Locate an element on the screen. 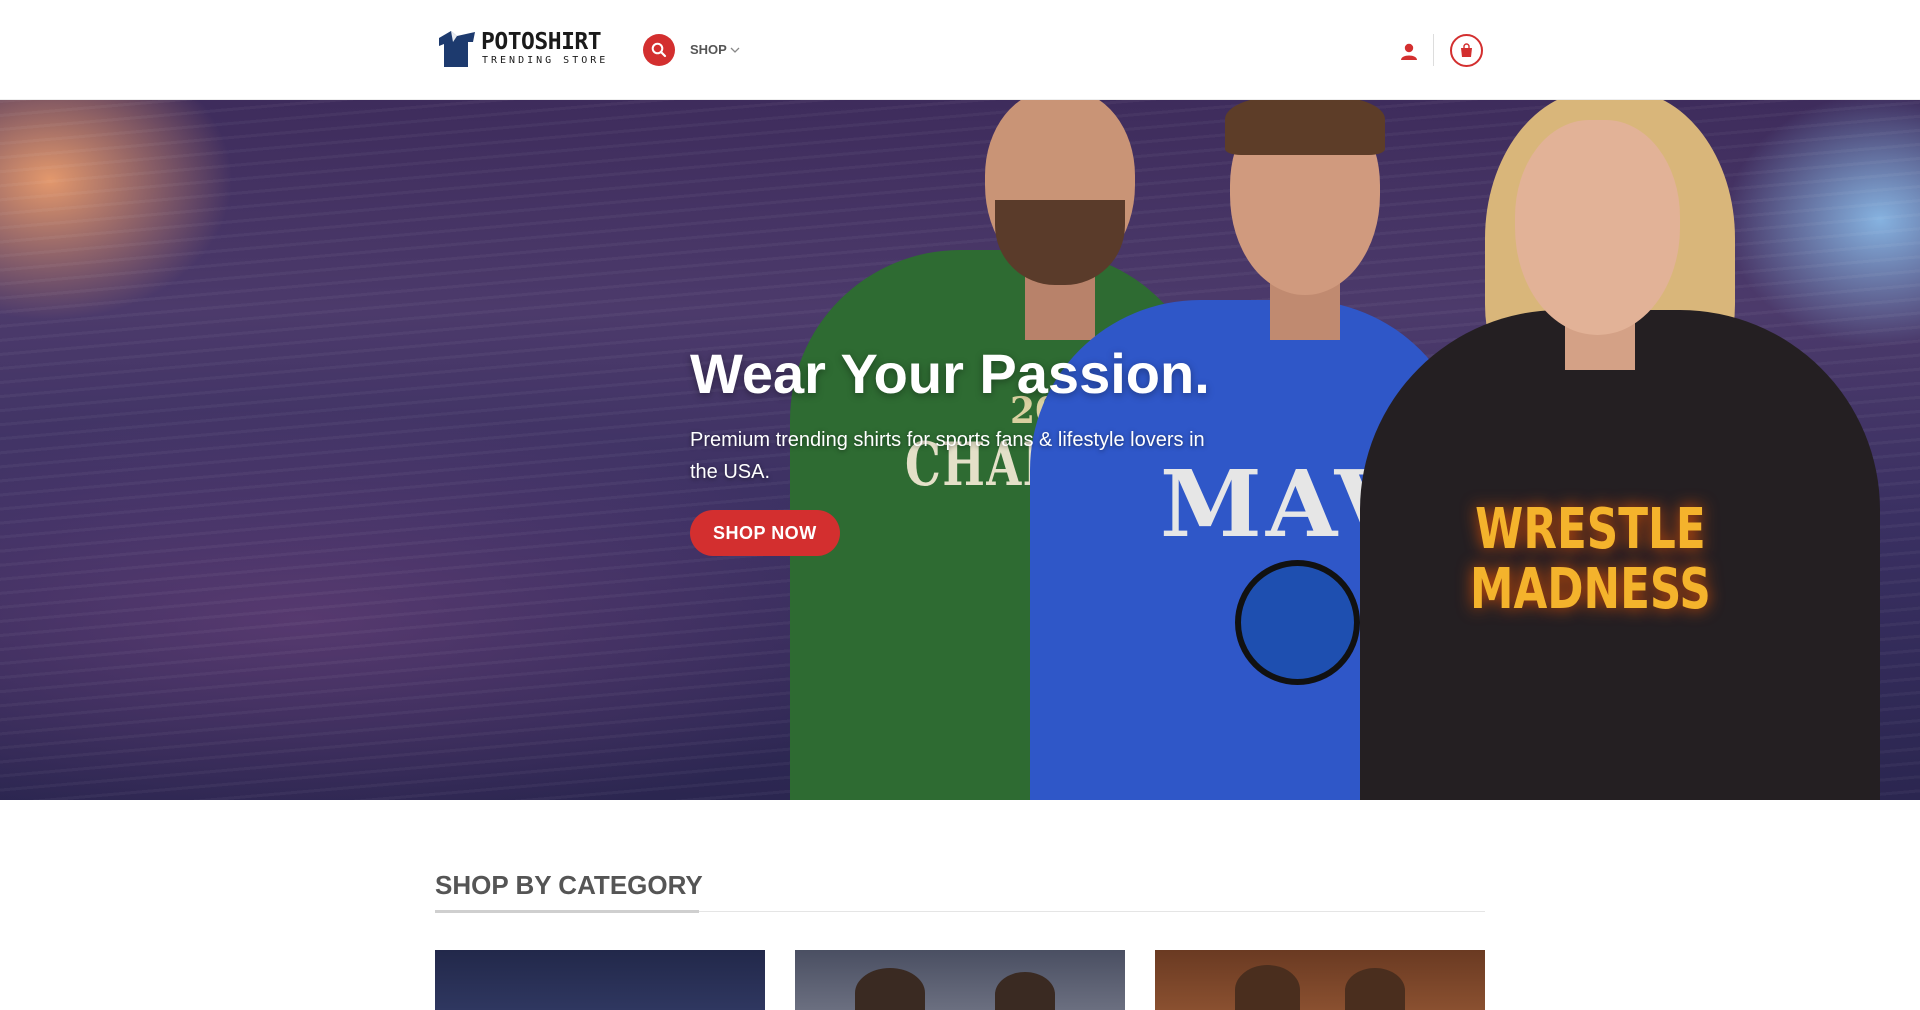 This screenshot has height=1010, width=1920. chevron-down-icon is located at coordinates (735, 50).